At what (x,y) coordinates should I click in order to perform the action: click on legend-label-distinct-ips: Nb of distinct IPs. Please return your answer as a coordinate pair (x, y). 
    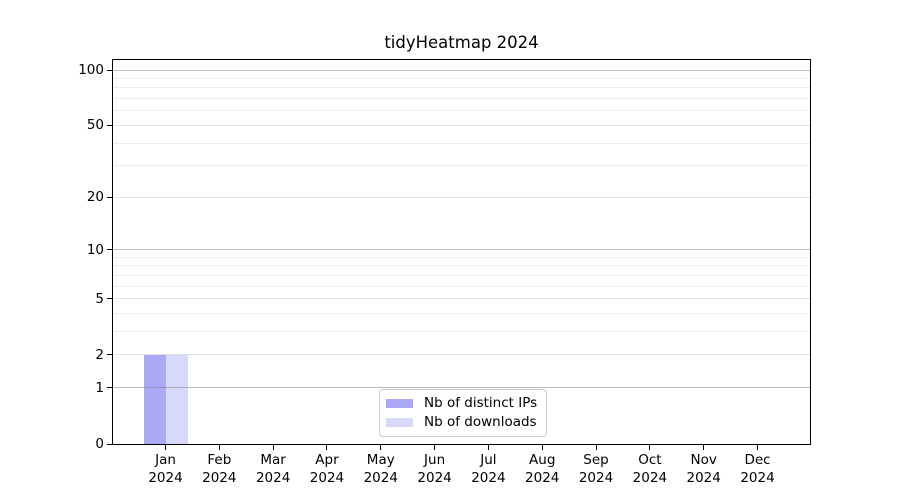
    Looking at the image, I should click on (481, 403).